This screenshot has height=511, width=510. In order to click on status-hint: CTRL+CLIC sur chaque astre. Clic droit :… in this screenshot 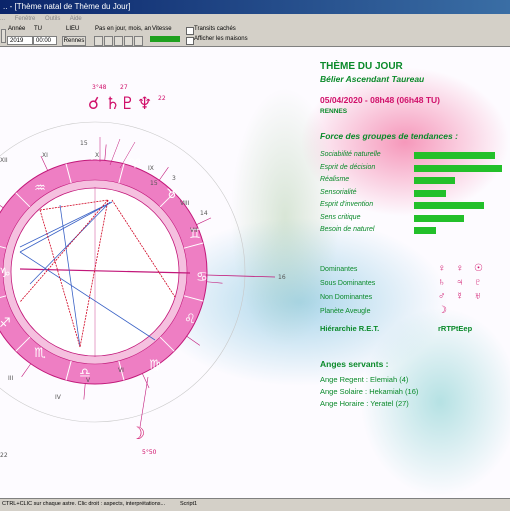, I will do `click(84, 504)`.